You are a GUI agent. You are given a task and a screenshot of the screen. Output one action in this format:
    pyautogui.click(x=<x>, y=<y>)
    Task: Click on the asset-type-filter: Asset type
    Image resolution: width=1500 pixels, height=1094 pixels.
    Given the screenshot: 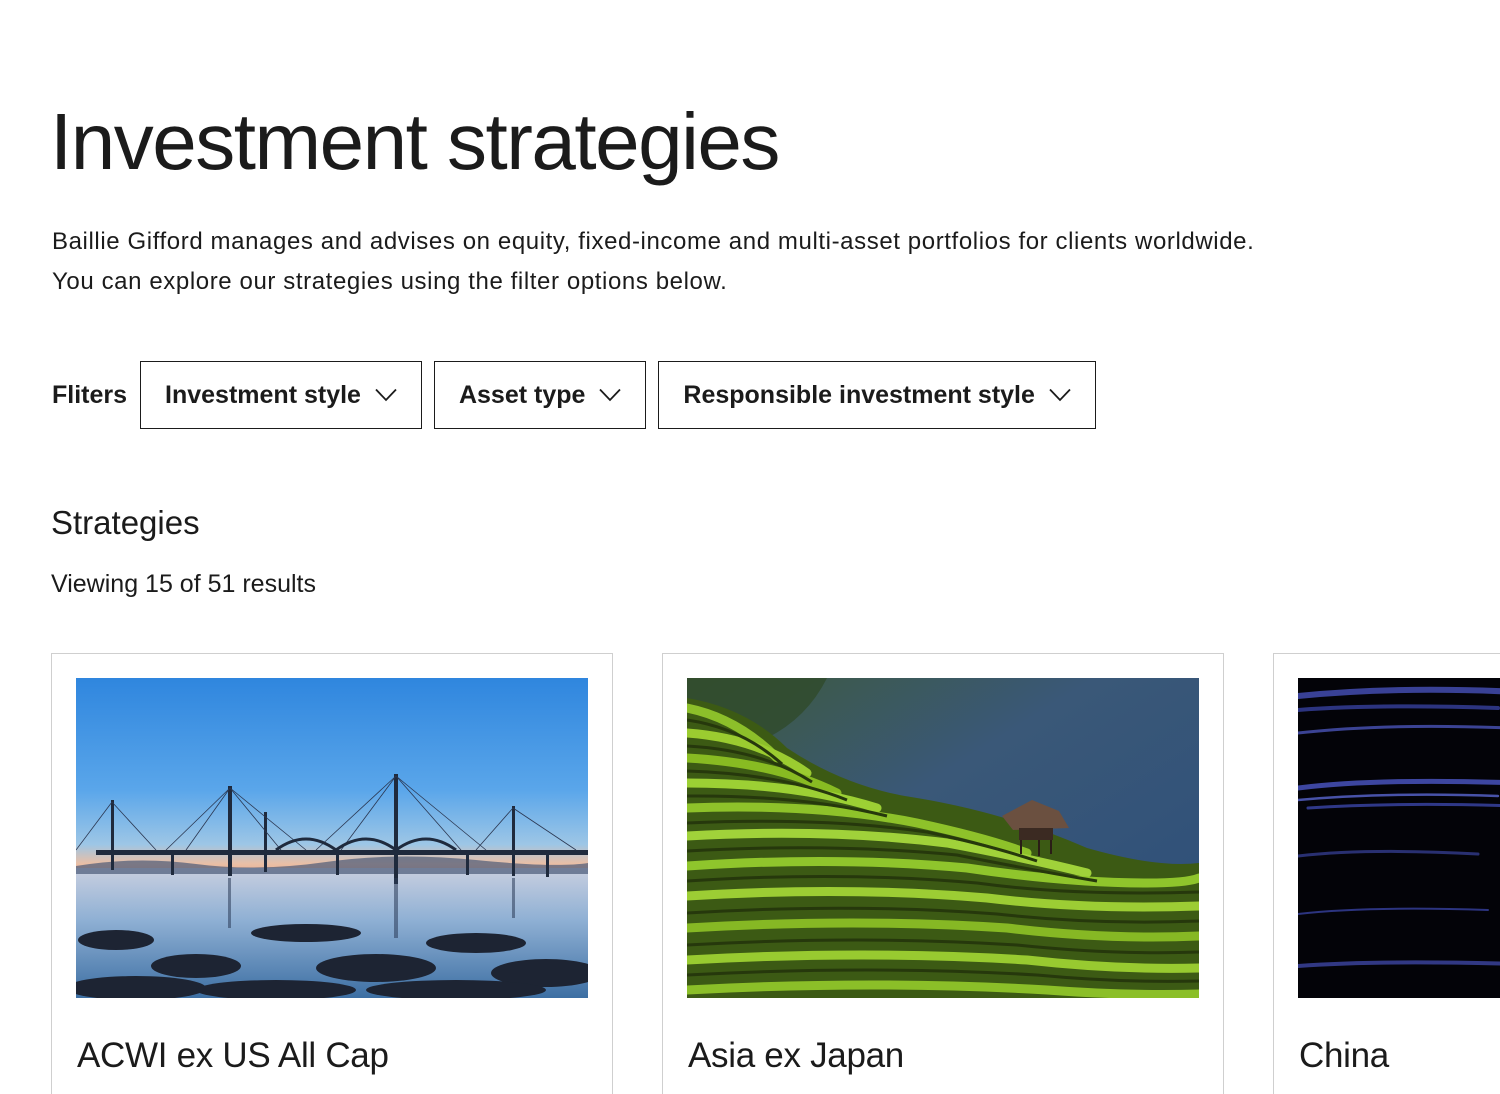 What is the action you would take?
    pyautogui.click(x=540, y=395)
    